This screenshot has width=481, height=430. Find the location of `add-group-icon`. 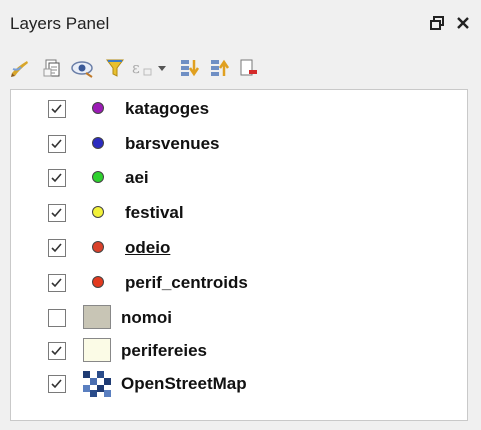

add-group-icon is located at coordinates (52, 68).